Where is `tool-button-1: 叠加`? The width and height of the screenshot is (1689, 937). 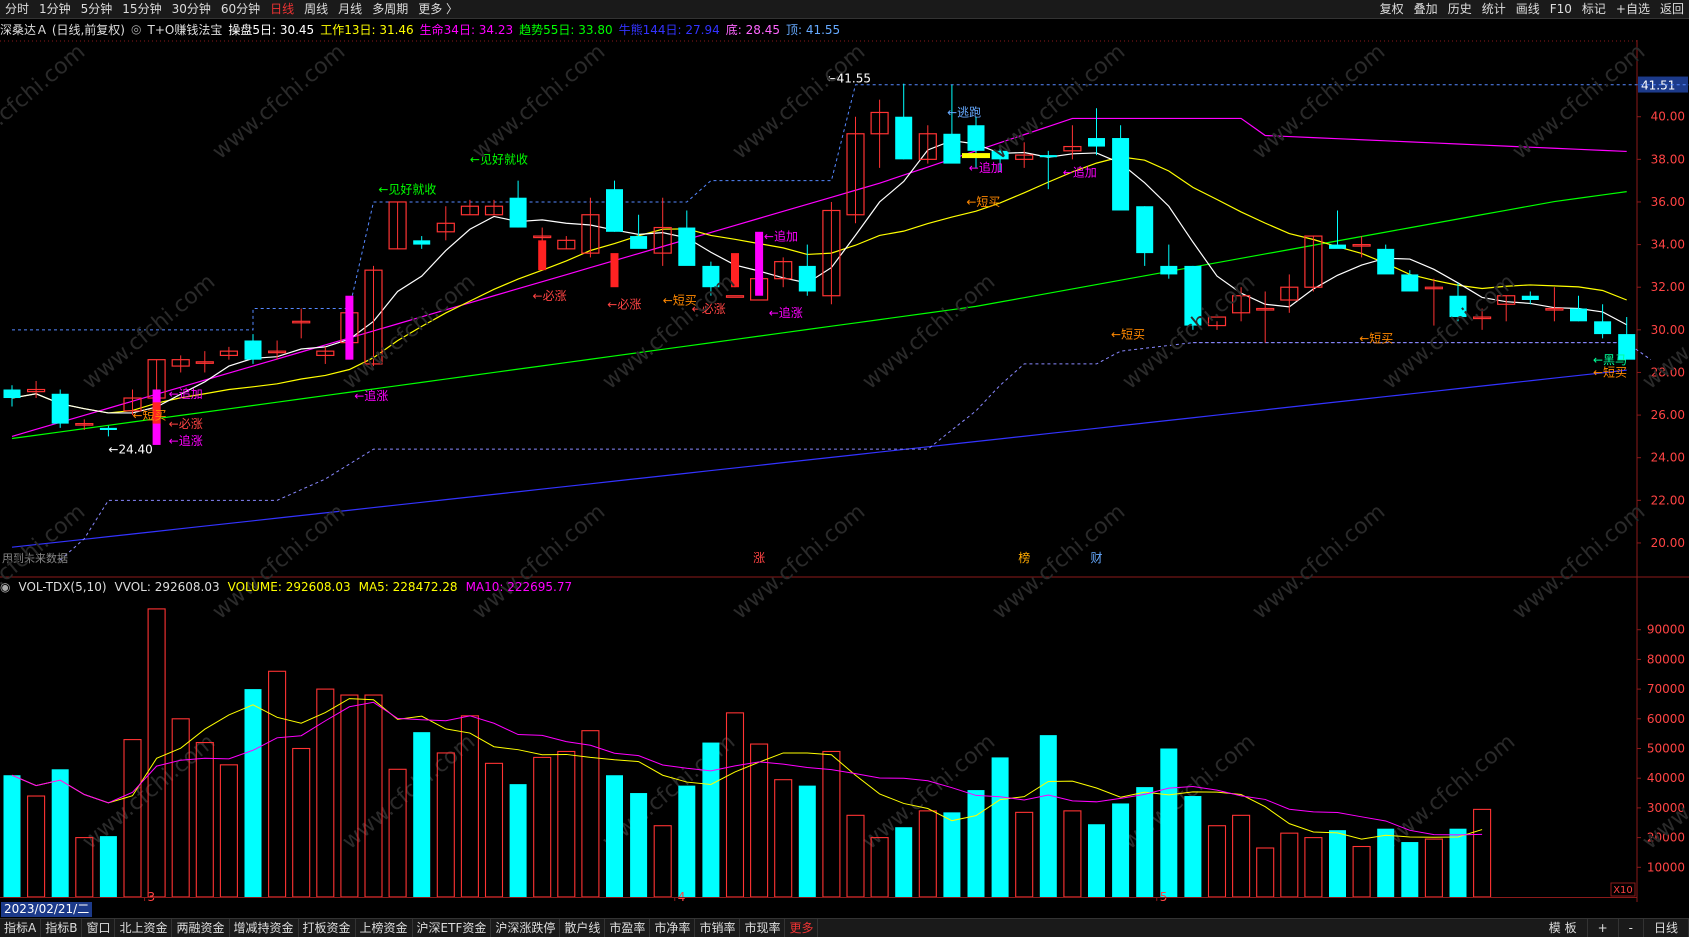
tool-button-1: 叠加 is located at coordinates (1426, 9).